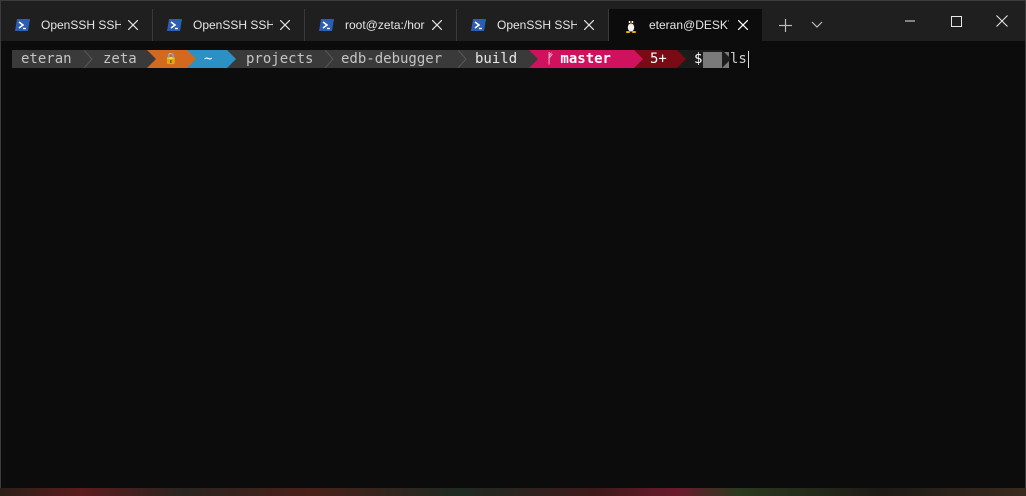 Image resolution: width=1026 pixels, height=496 pixels. I want to click on maximize-icon, so click(956, 21).